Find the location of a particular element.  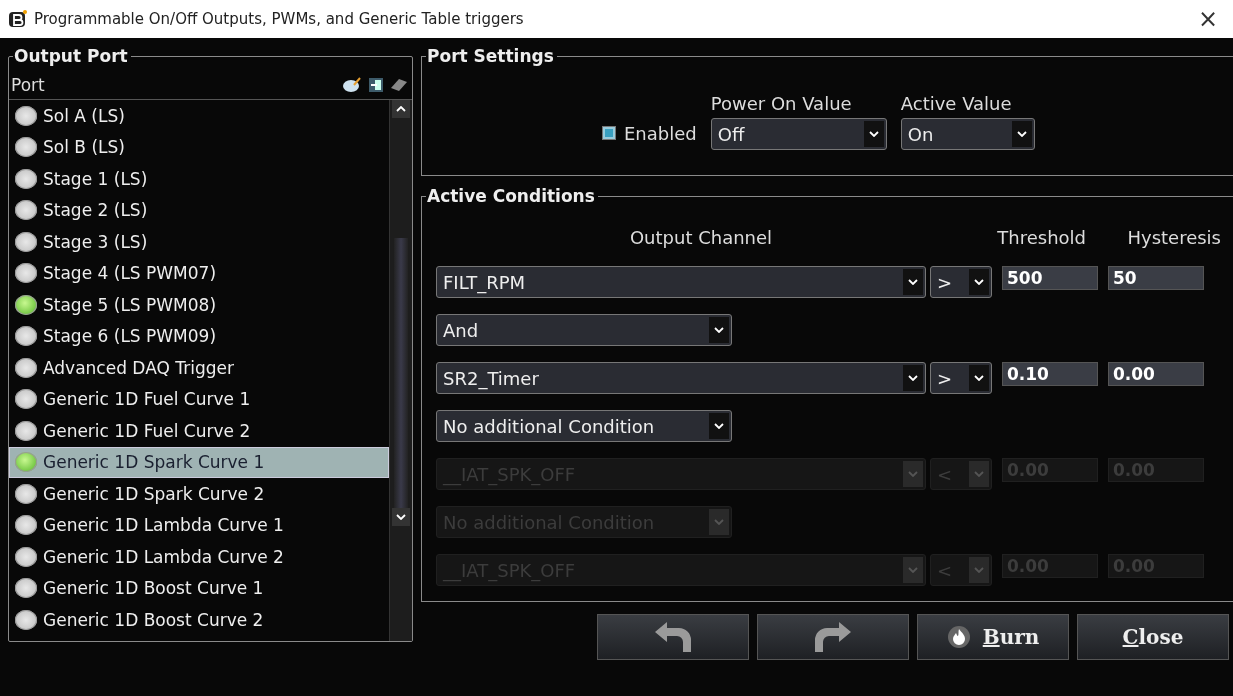

hysteresis-field: 0.00 is located at coordinates (1156, 374).